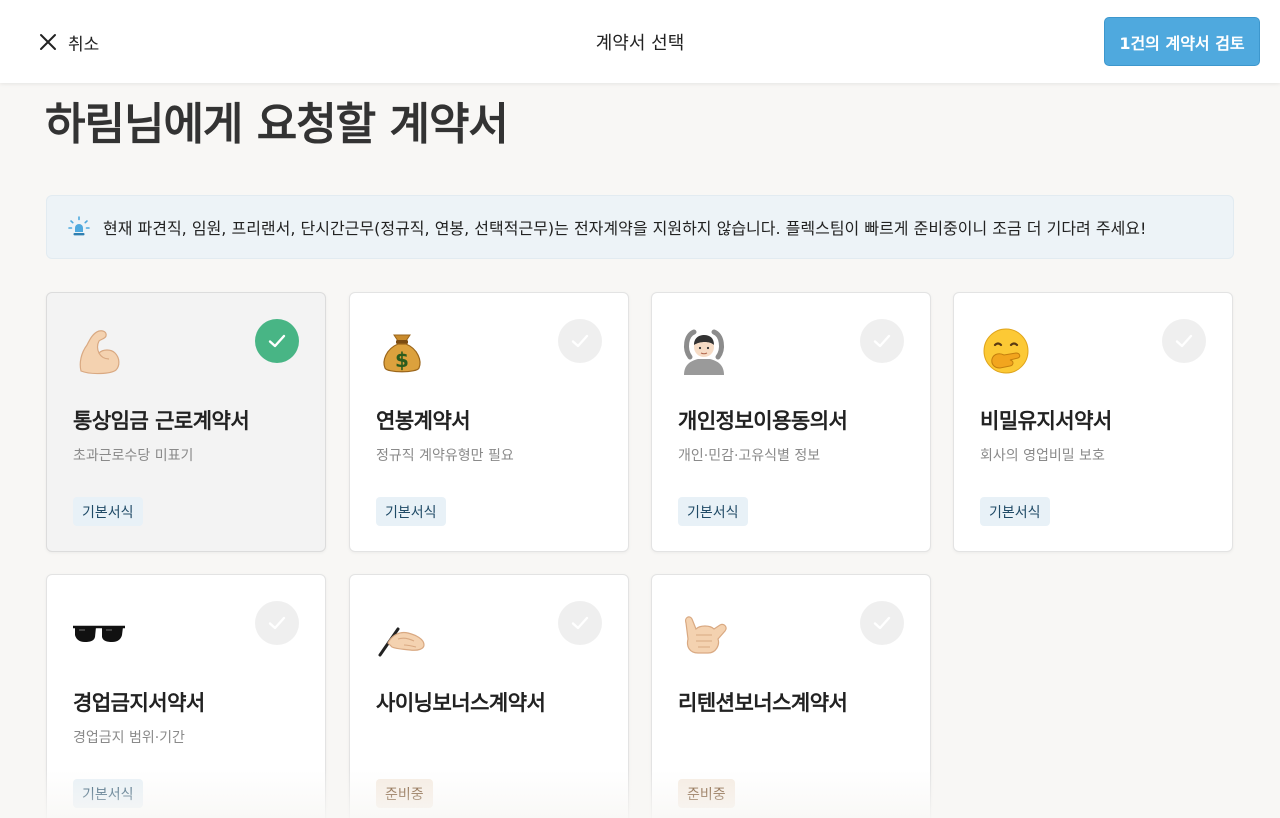  Describe the element at coordinates (1182, 41) in the screenshot. I see `review-contracts-button: 1건의 계약서 검토` at that location.